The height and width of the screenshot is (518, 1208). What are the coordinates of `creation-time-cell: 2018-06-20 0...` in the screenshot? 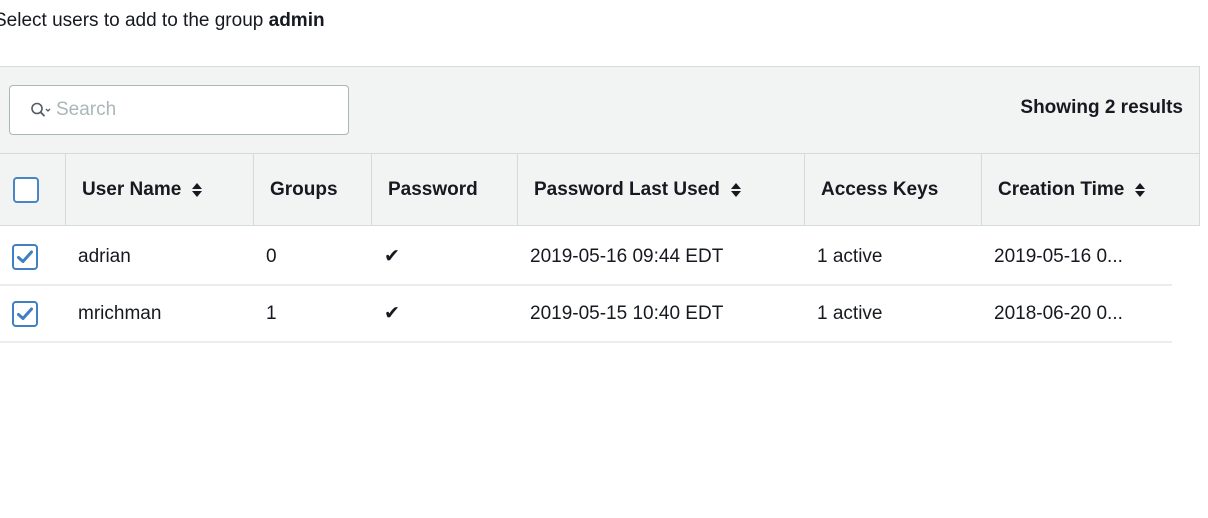 It's located at (1058, 313).